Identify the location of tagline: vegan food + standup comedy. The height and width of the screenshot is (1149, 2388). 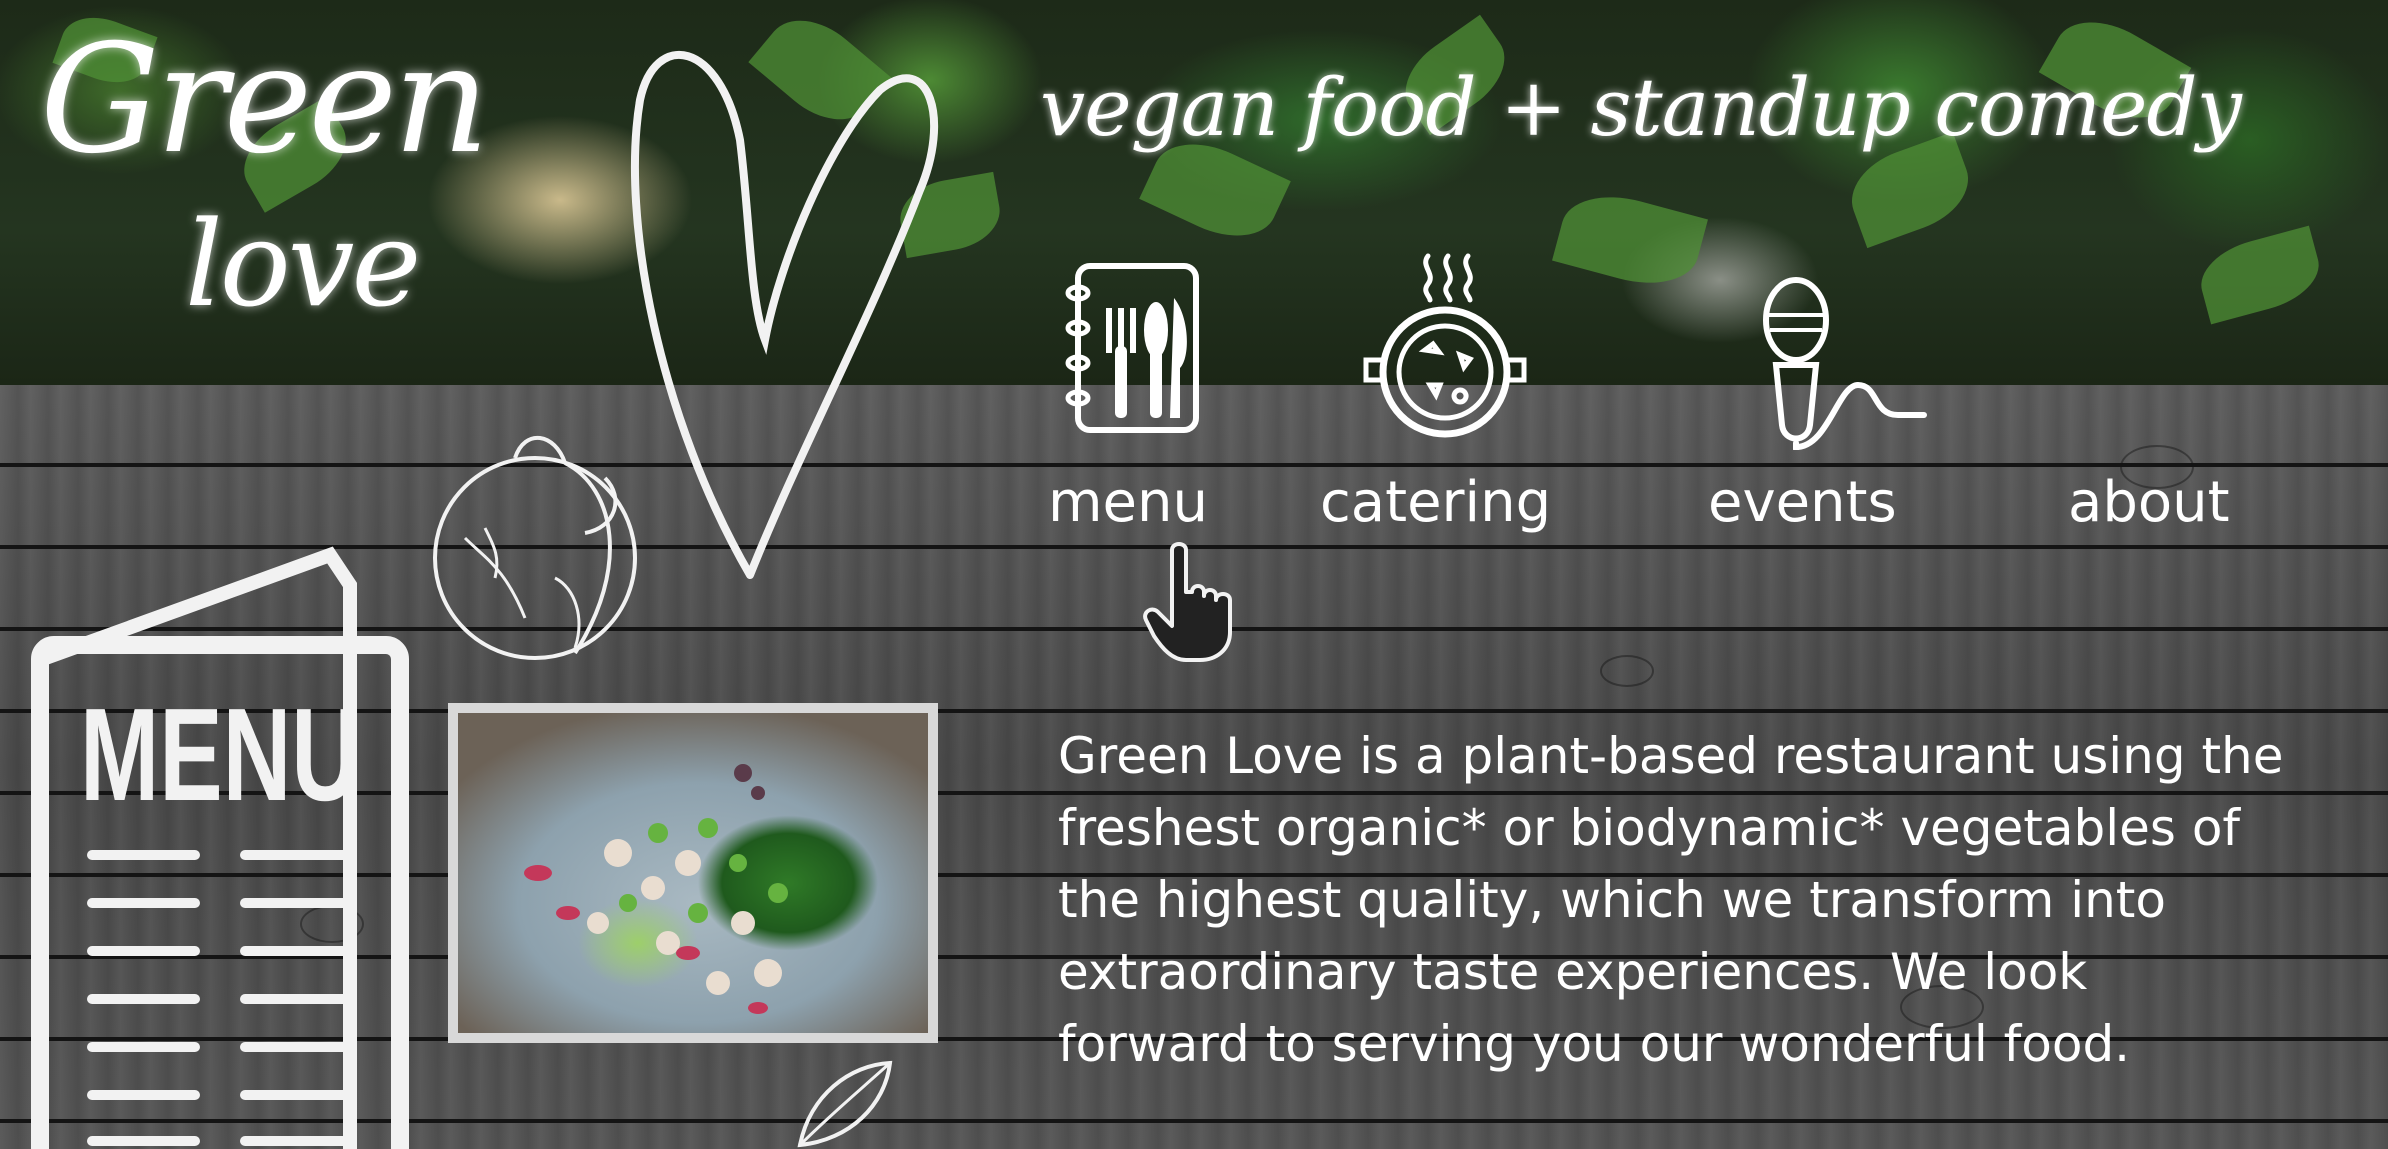
(1641, 107).